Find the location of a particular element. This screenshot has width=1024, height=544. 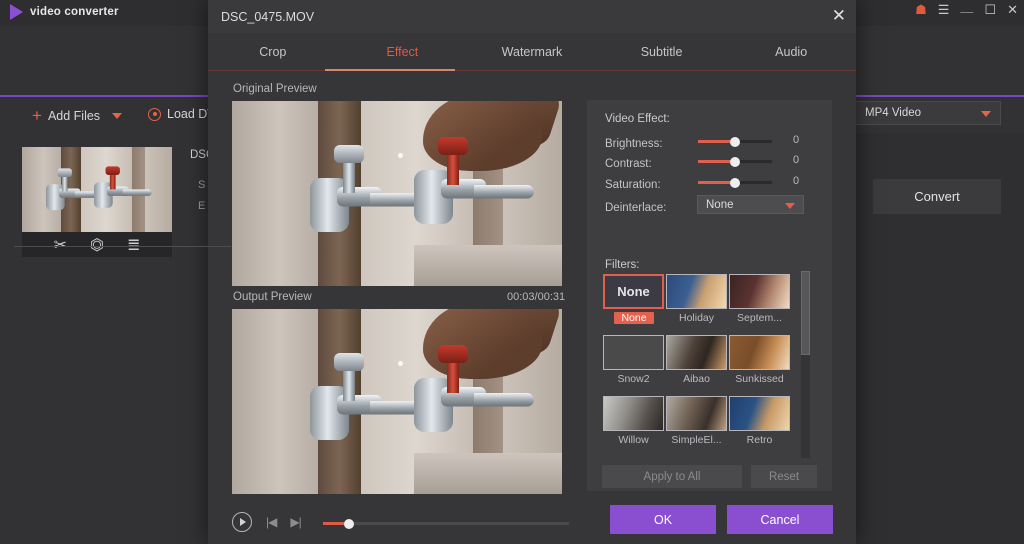

maximize-icon: ☐ is located at coordinates (990, 9).